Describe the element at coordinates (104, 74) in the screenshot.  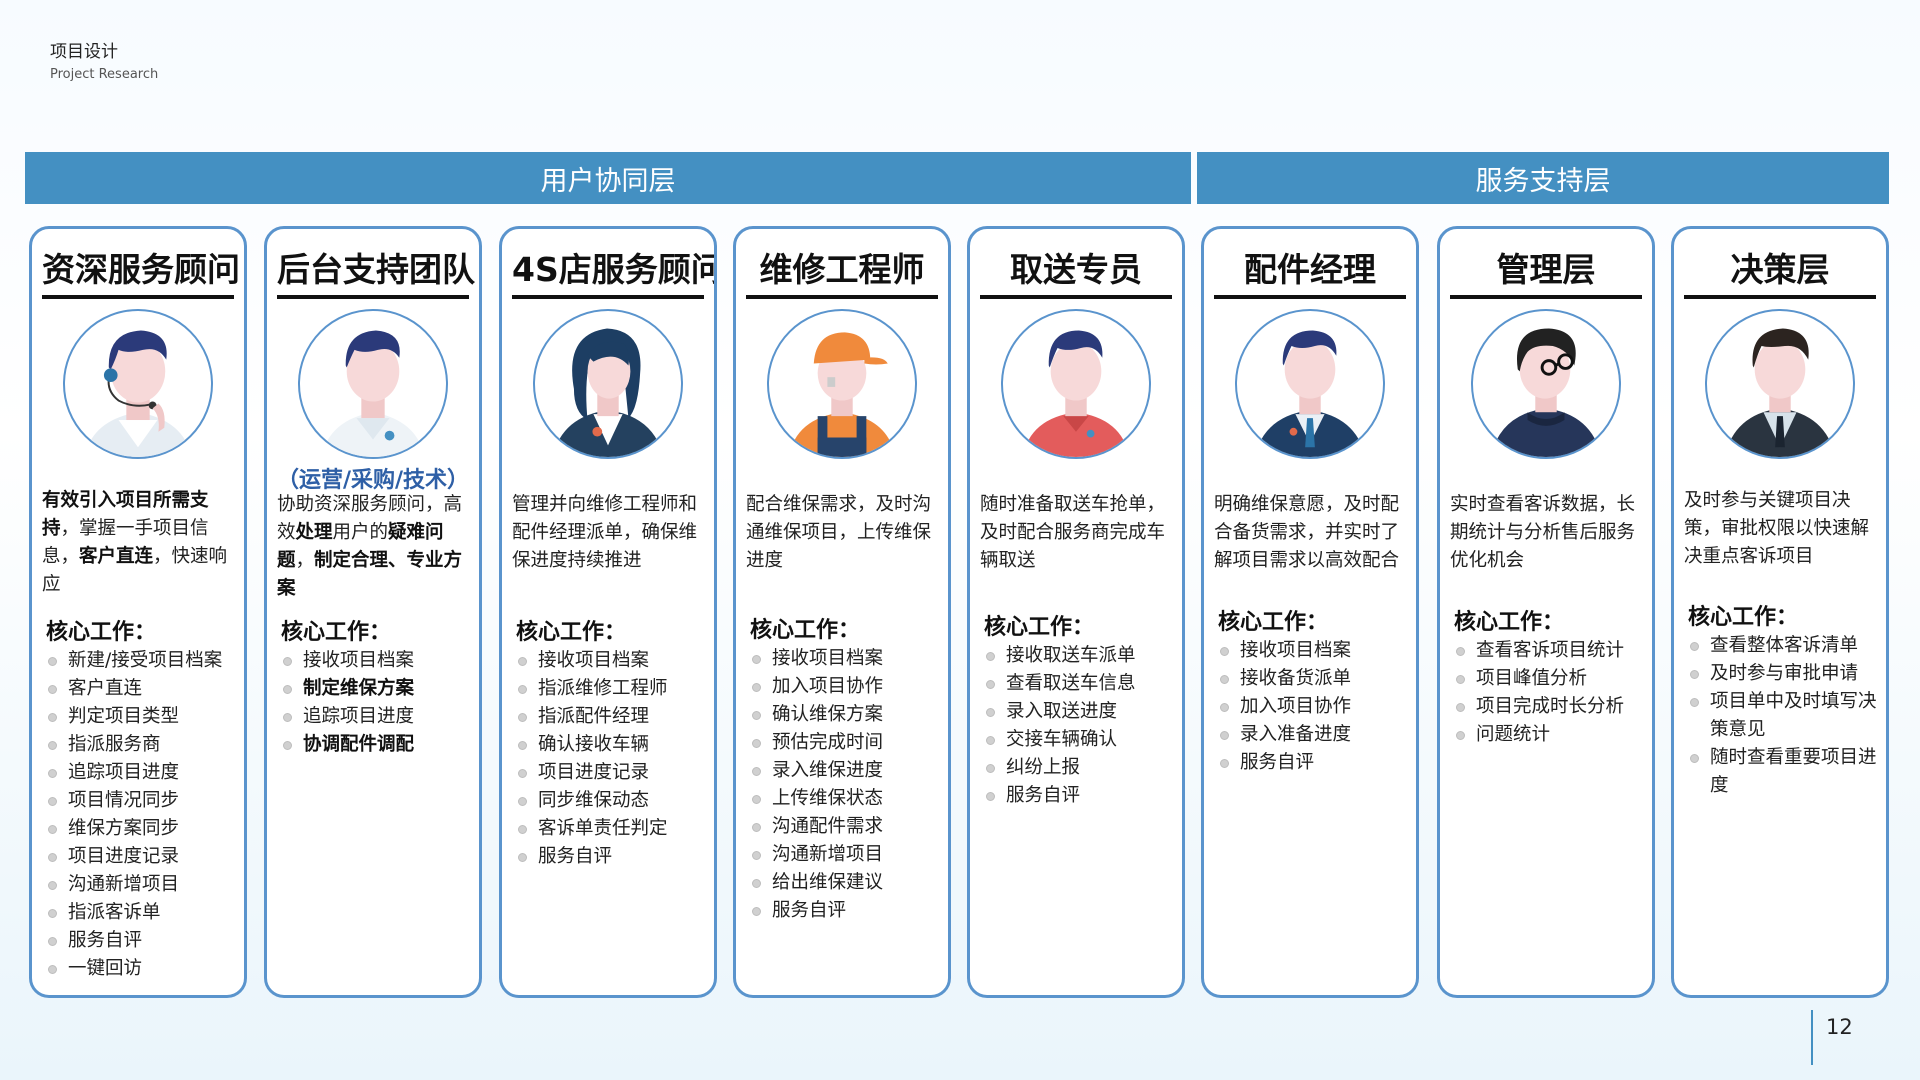
I see `page-subtitle: Project Research` at that location.